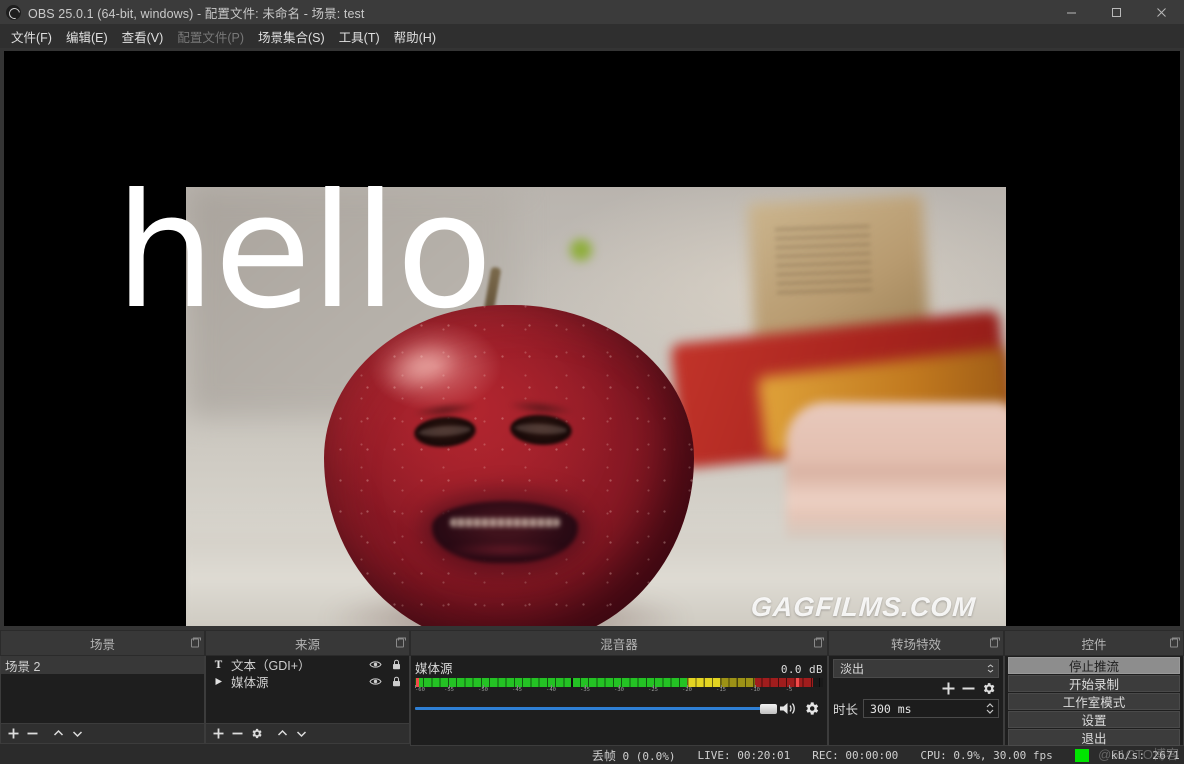 Image resolution: width=1184 pixels, height=764 pixels. What do you see at coordinates (31, 36) in the screenshot?
I see `menu-file: 文件(F)` at bounding box center [31, 36].